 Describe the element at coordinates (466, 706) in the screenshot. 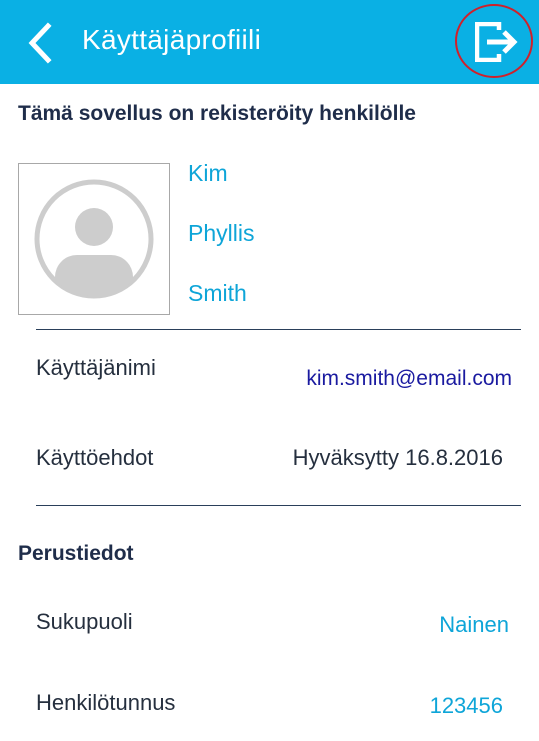

I see `personal-id-value: 123456` at that location.